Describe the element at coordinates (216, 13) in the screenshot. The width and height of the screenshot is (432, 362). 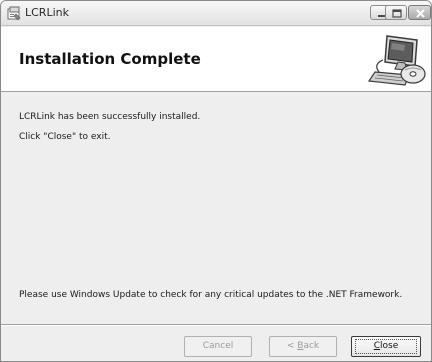
I see `title-bar: LCRLink` at that location.